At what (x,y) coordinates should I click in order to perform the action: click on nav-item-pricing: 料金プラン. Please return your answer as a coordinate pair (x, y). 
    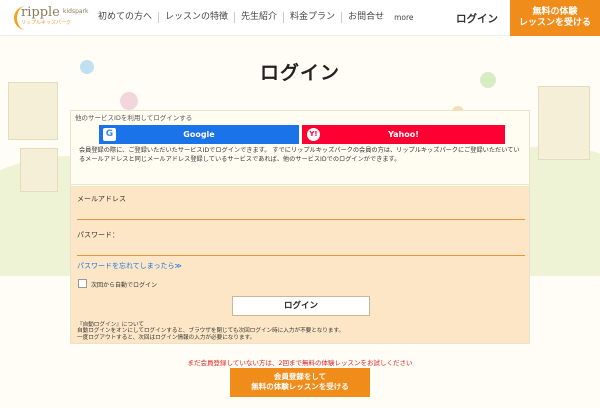
    Looking at the image, I should click on (313, 17).